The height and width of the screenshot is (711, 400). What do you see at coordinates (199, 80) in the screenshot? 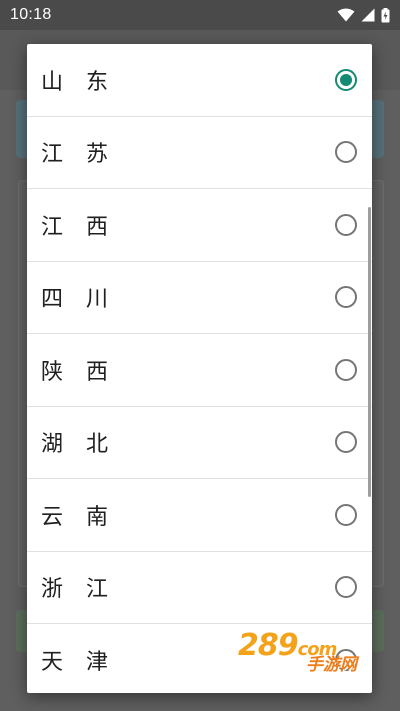
I see `province-option-shandong: 山 东` at bounding box center [199, 80].